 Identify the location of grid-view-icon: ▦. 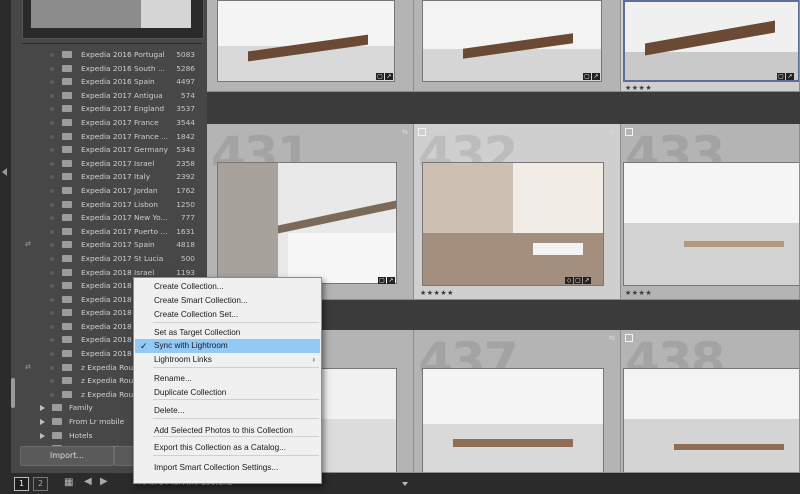
(68, 483).